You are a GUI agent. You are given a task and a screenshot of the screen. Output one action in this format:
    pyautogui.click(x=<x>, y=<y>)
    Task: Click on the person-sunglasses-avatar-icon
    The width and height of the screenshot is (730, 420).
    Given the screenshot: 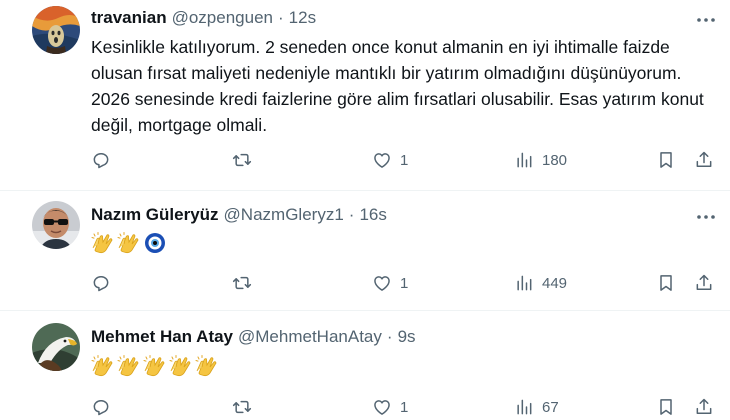 What is the action you would take?
    pyautogui.click(x=56, y=225)
    